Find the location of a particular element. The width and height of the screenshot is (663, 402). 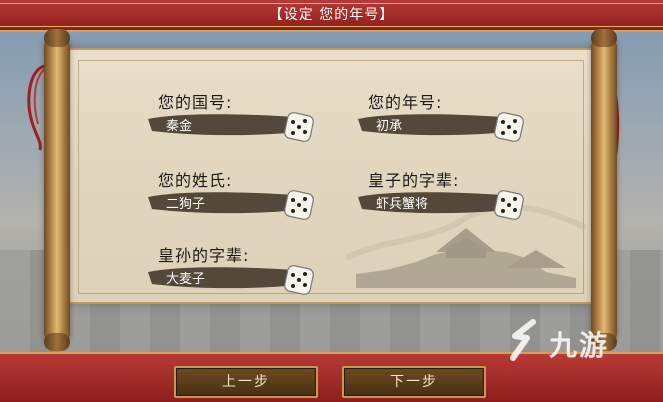

page-title: 【设定 您的年号】 is located at coordinates (331, 15).